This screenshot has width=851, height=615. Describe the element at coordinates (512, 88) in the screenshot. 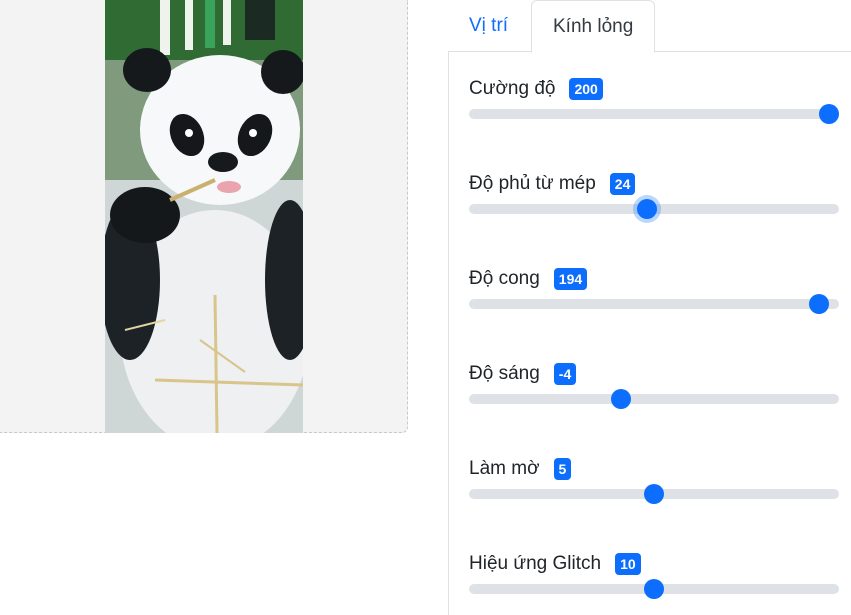

I see `slider-label: Cường độ` at that location.